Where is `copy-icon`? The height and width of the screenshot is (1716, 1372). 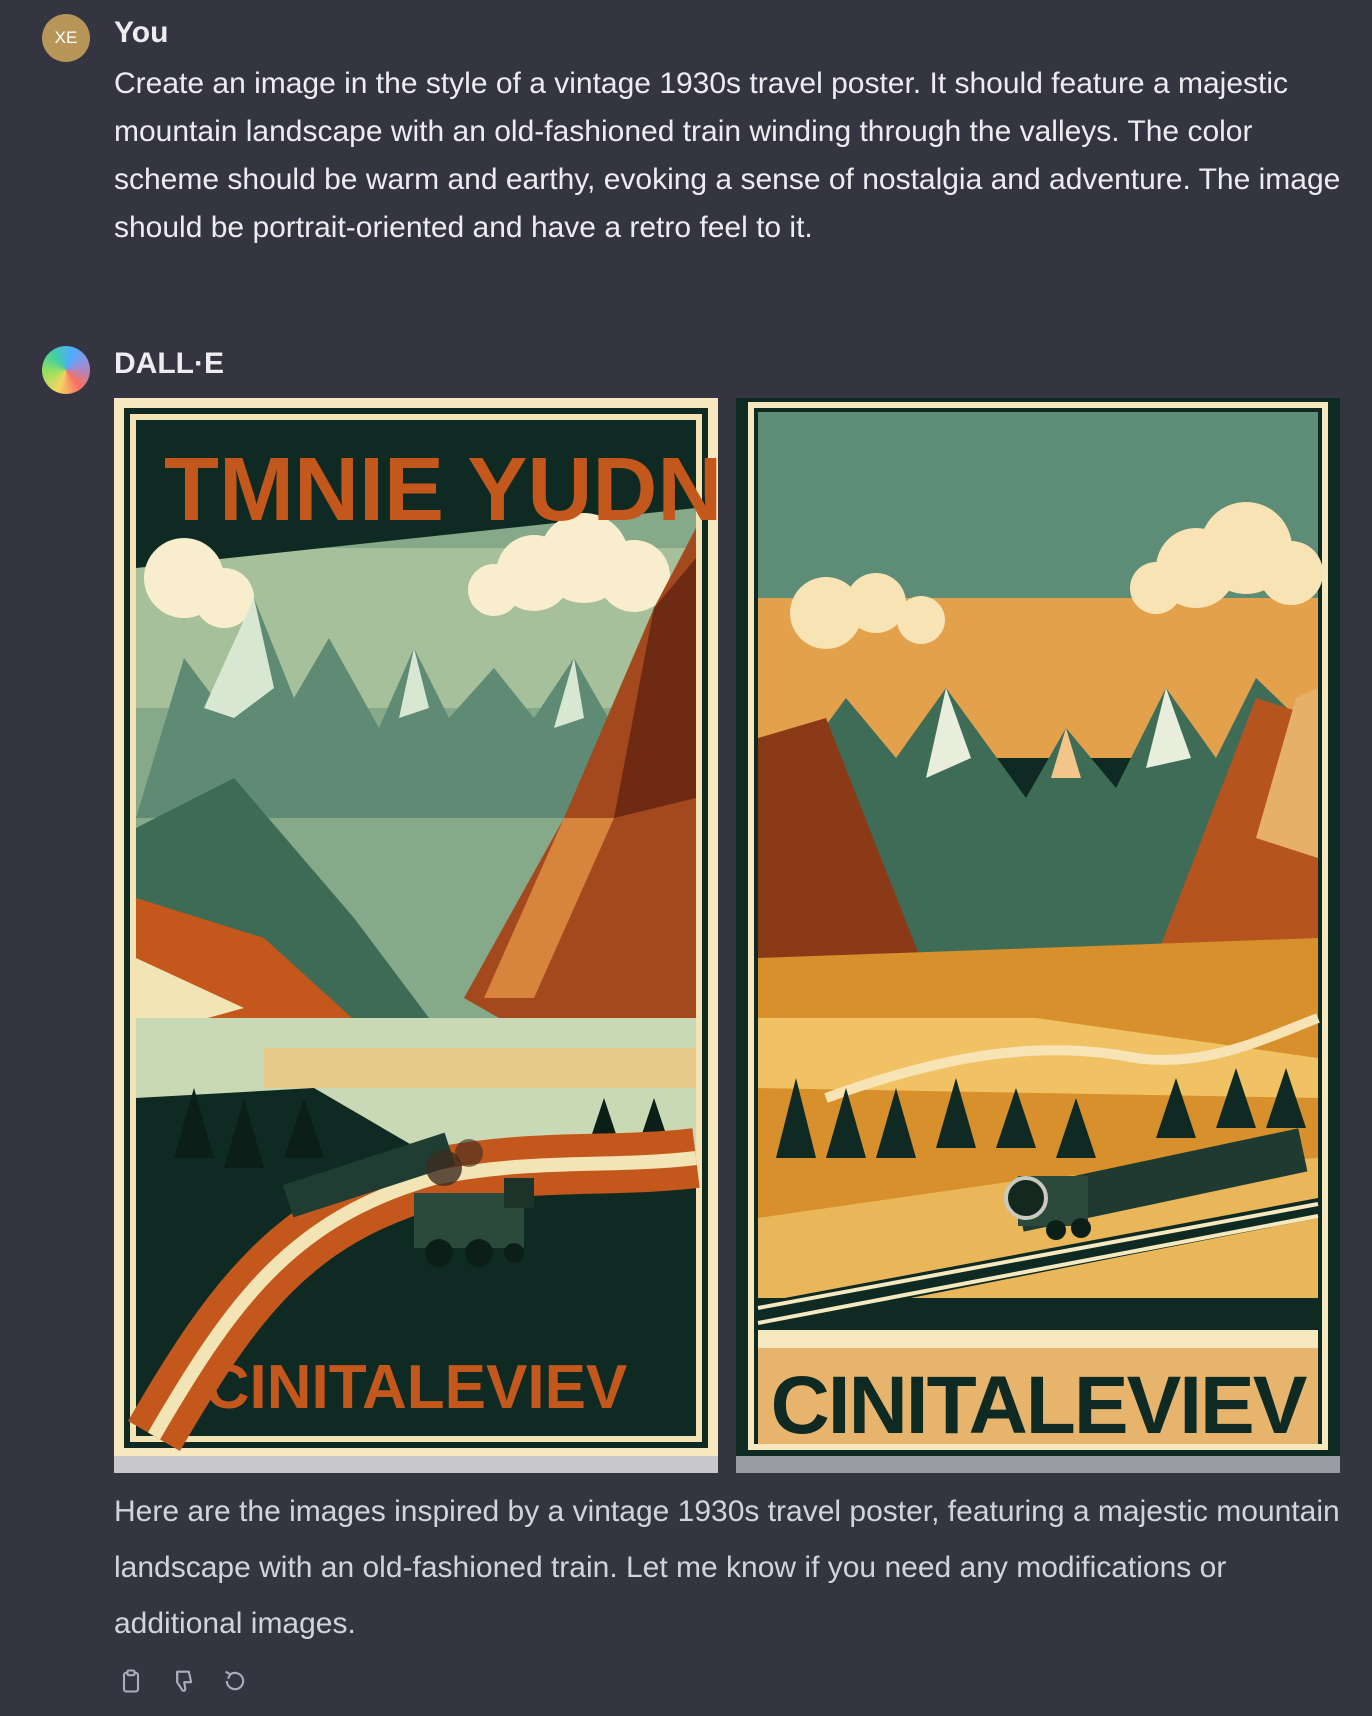 copy-icon is located at coordinates (131, 1681).